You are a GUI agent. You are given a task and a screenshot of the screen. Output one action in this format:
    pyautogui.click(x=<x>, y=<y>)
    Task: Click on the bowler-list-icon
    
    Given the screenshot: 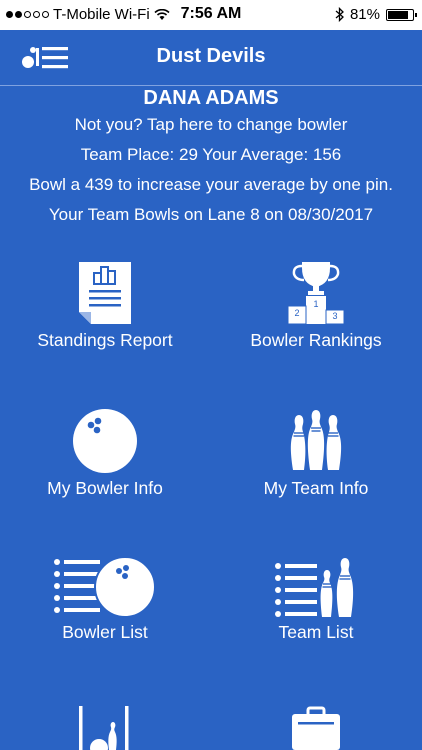 What is the action you would take?
    pyautogui.click(x=105, y=587)
    